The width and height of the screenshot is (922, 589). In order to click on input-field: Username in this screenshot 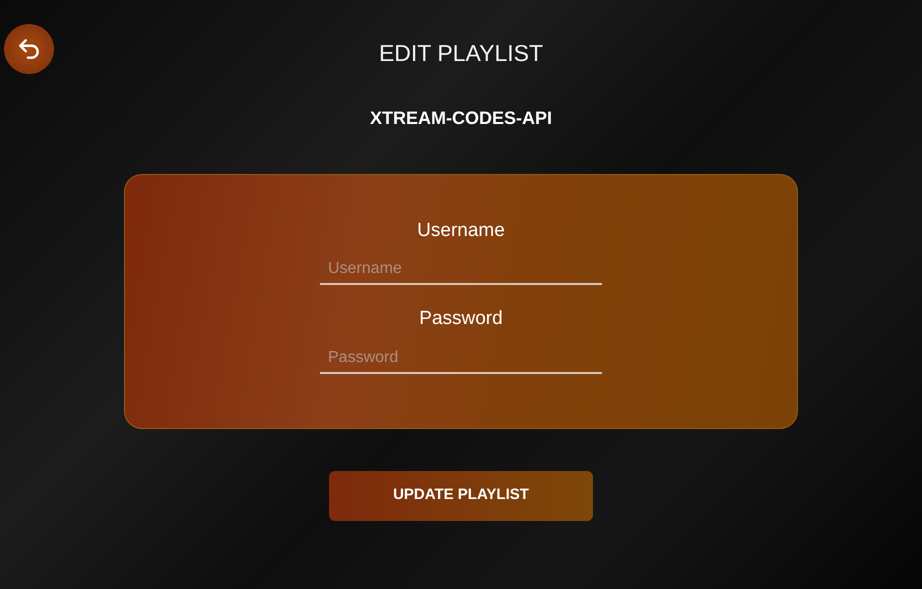, I will do `click(461, 270)`.